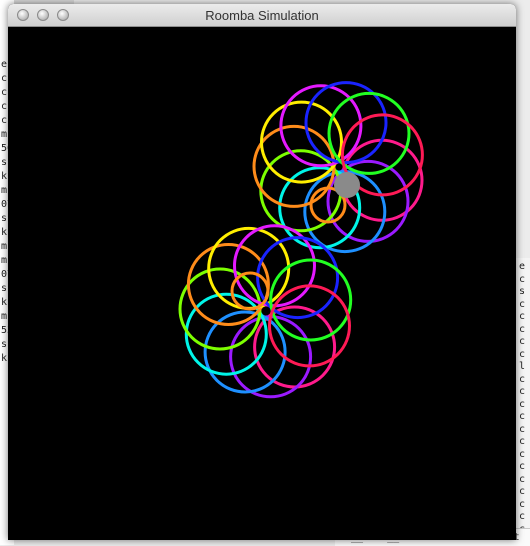 This screenshot has height=546, width=530. I want to click on window-titlebar: Roomba Simulation, so click(262, 15).